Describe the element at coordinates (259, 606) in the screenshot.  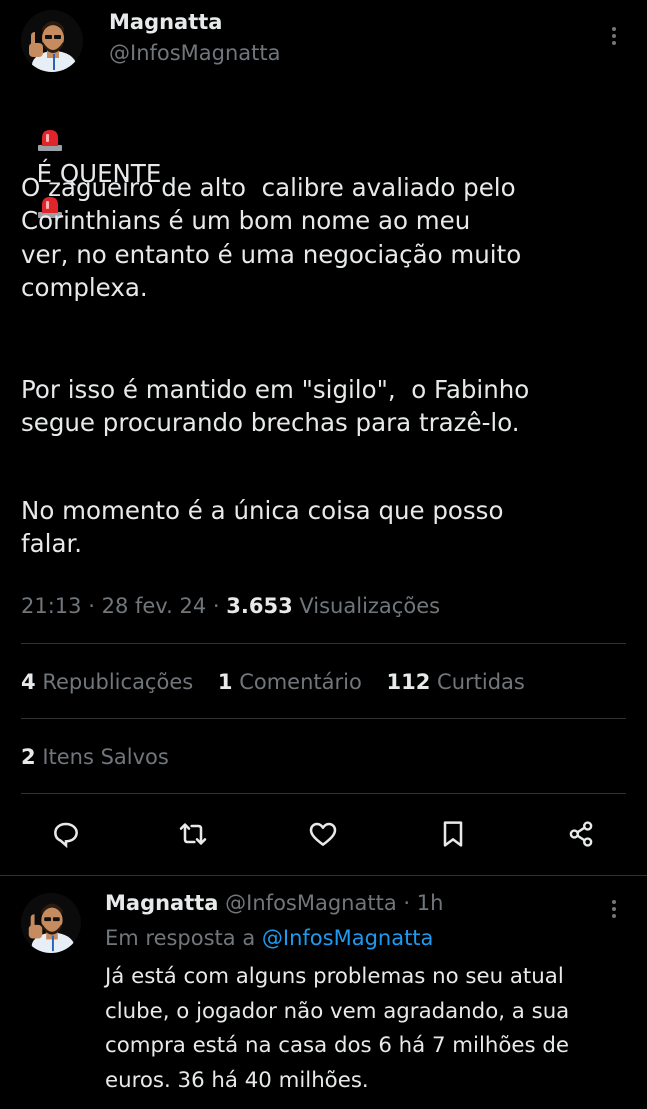
I see `views-count: 3.653` at that location.